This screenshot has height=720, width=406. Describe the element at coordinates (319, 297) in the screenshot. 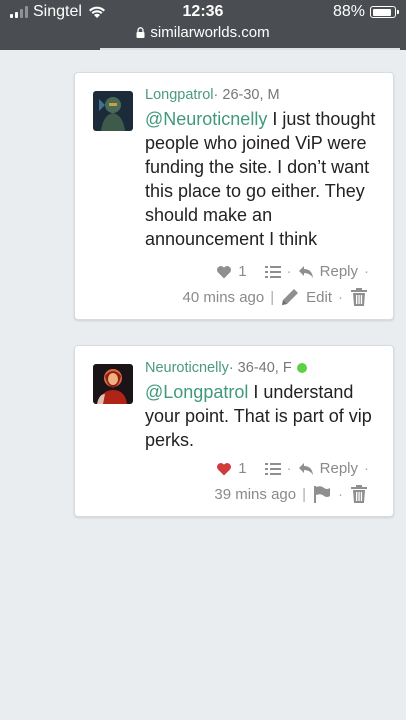

I see `edit-button: Edit` at that location.